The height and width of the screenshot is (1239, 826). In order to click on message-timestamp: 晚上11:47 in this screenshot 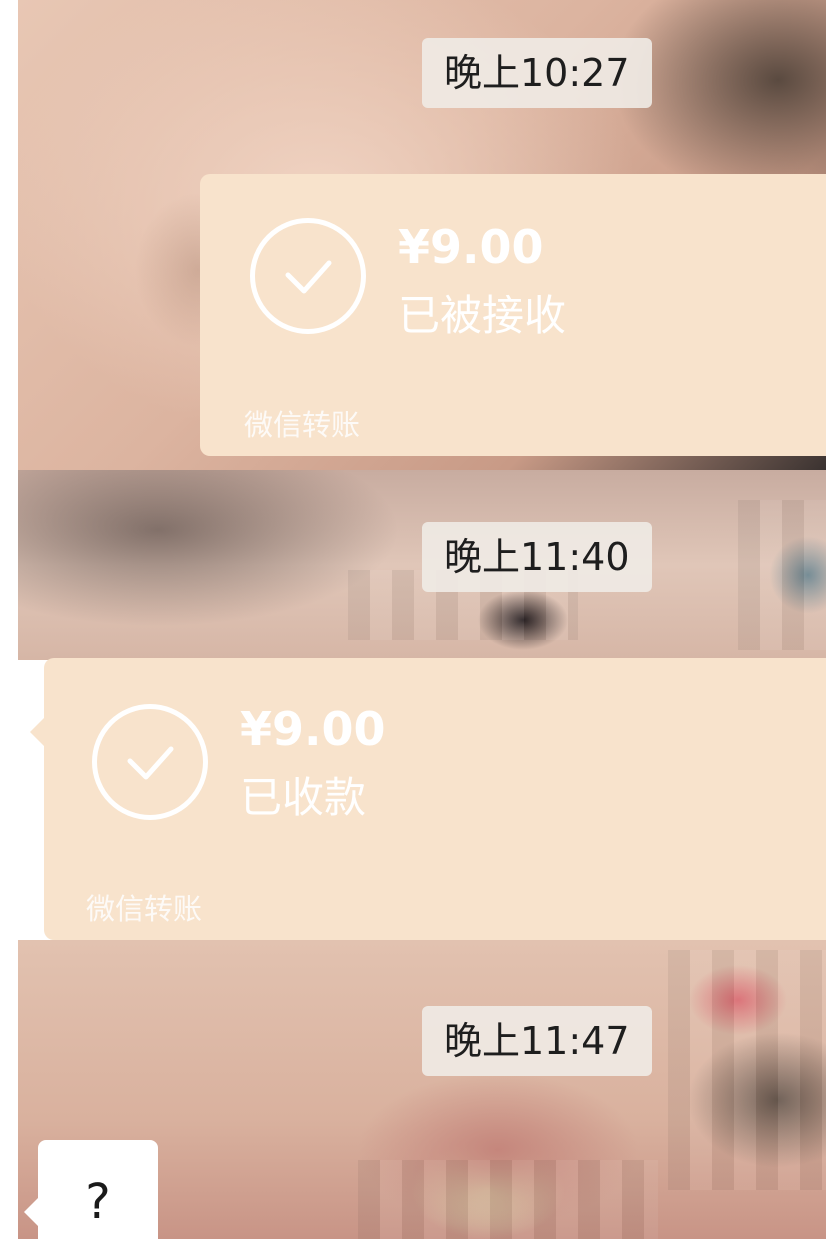, I will do `click(537, 1041)`.